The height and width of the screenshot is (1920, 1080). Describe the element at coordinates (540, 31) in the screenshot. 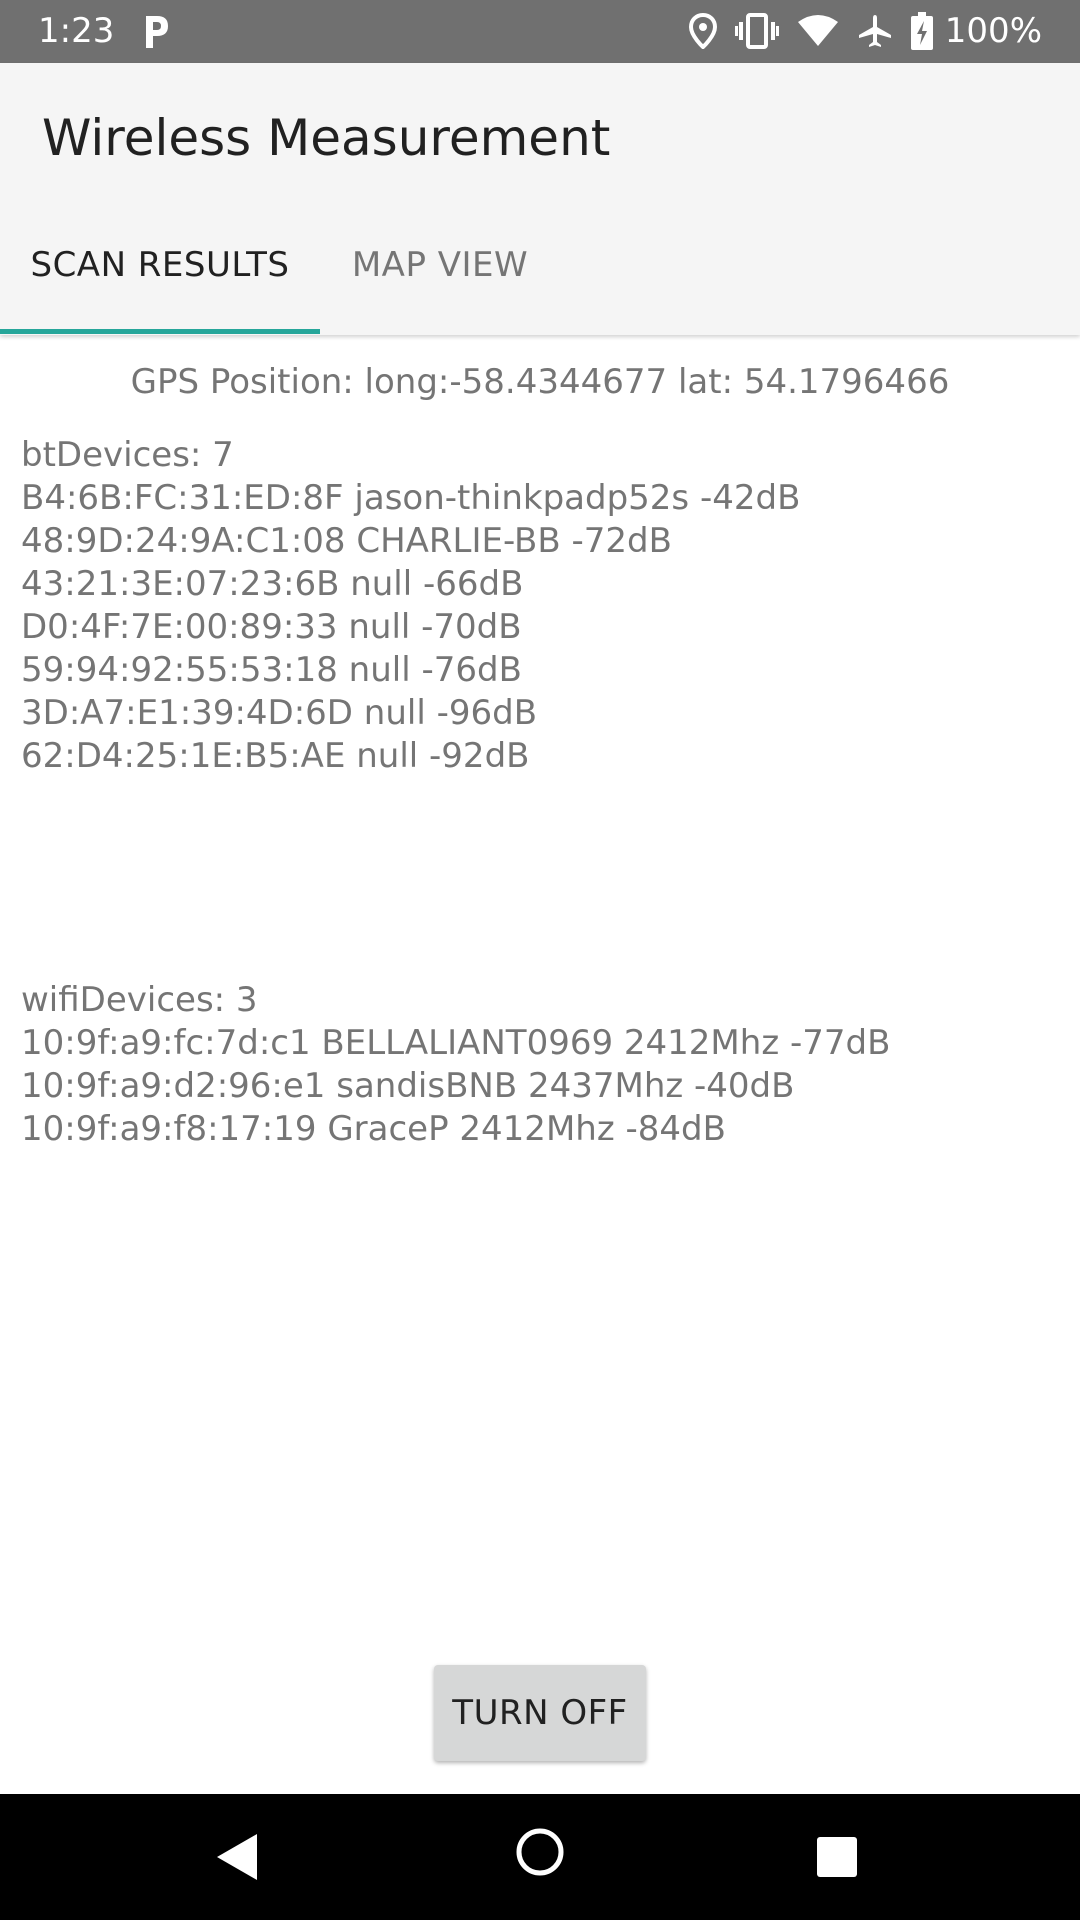

I see `status-bar: 1:23 100%` at that location.